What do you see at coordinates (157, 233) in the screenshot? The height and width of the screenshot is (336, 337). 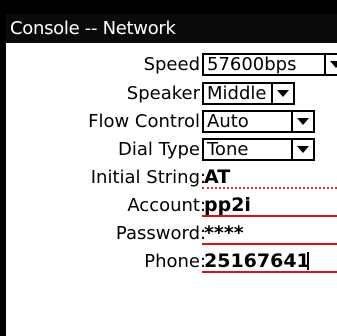 I see `password-label: Password` at bounding box center [157, 233].